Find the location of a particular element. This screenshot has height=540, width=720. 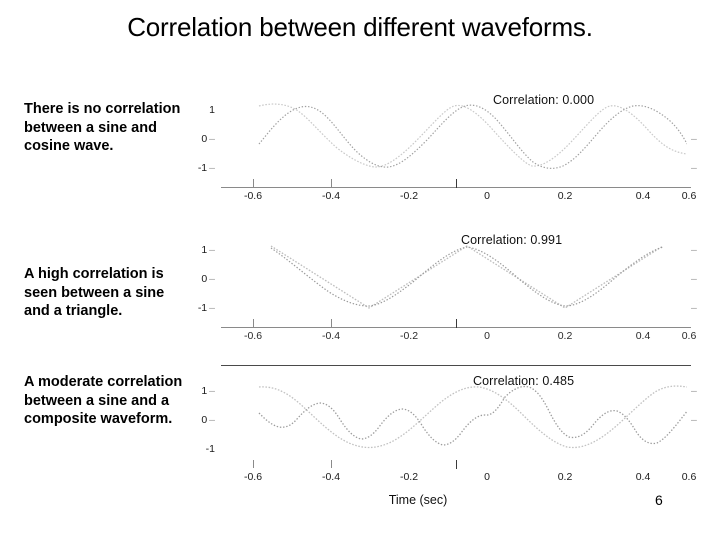

correlation-label-3: Correlation: 0.485 is located at coordinates (524, 381).